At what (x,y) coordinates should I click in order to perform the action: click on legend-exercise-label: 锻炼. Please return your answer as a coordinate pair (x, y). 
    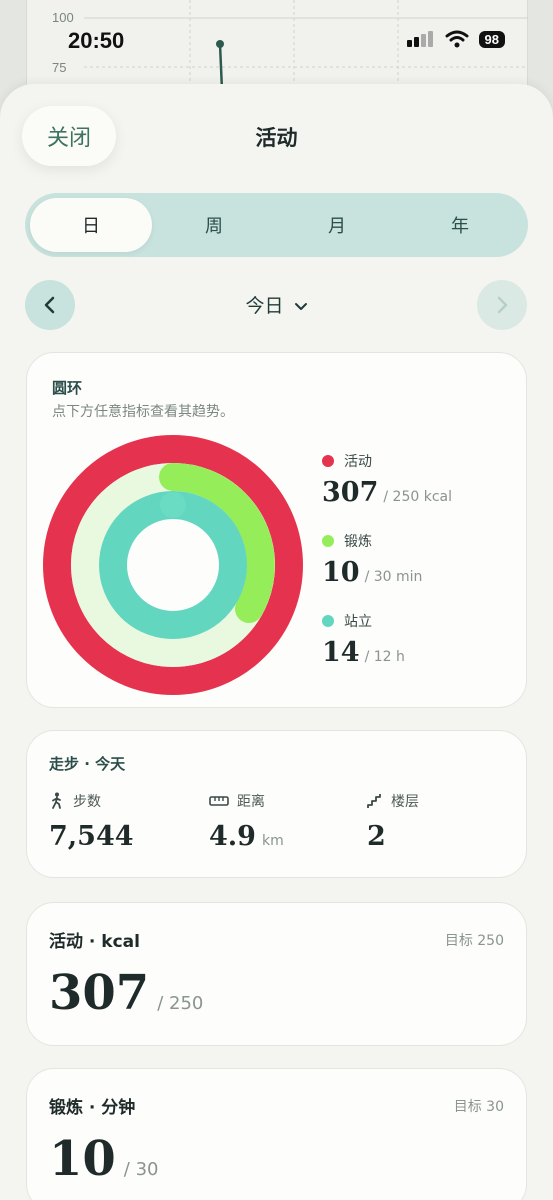
    Looking at the image, I should click on (358, 542).